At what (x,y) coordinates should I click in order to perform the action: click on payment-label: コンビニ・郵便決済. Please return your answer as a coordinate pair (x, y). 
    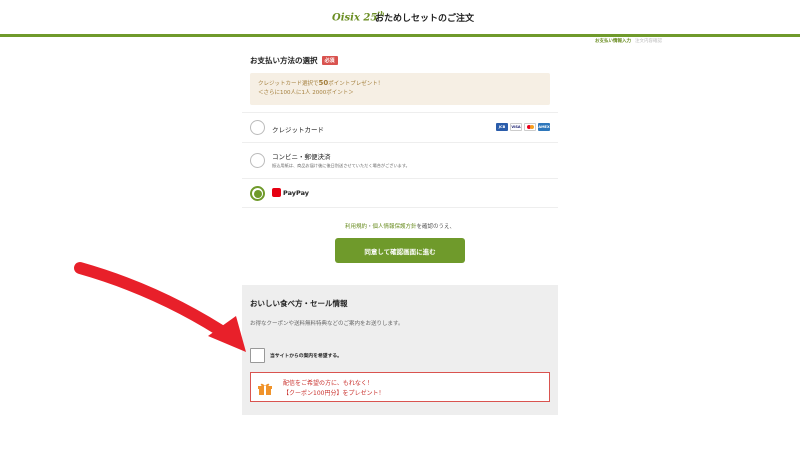
    Looking at the image, I should click on (301, 157).